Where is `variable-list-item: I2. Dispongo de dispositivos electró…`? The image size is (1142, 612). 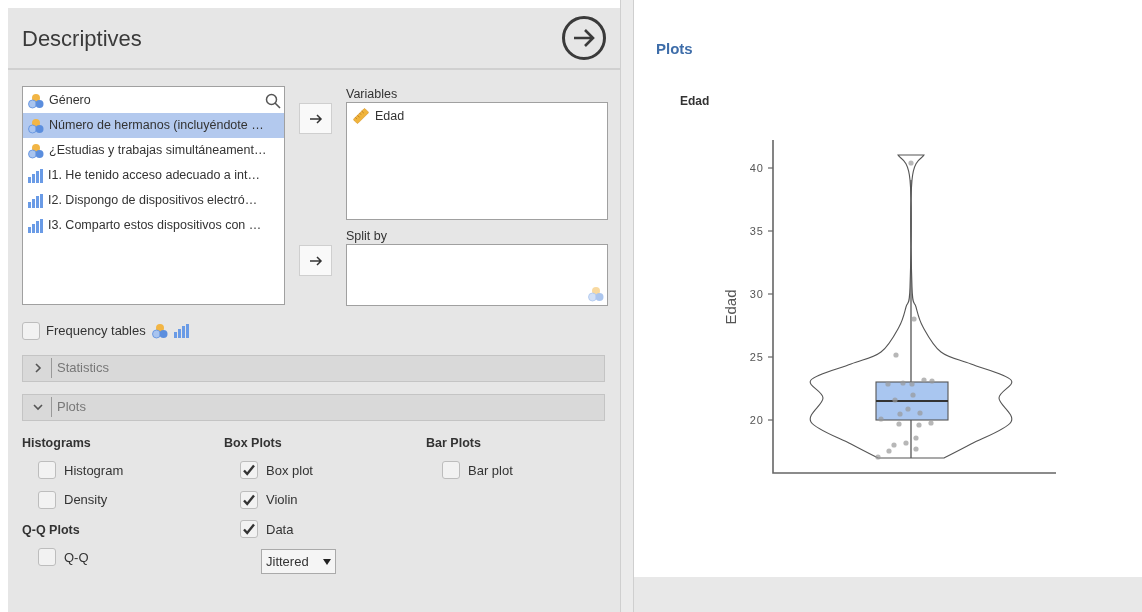 variable-list-item: I2. Dispongo de dispositivos electró… is located at coordinates (153, 200).